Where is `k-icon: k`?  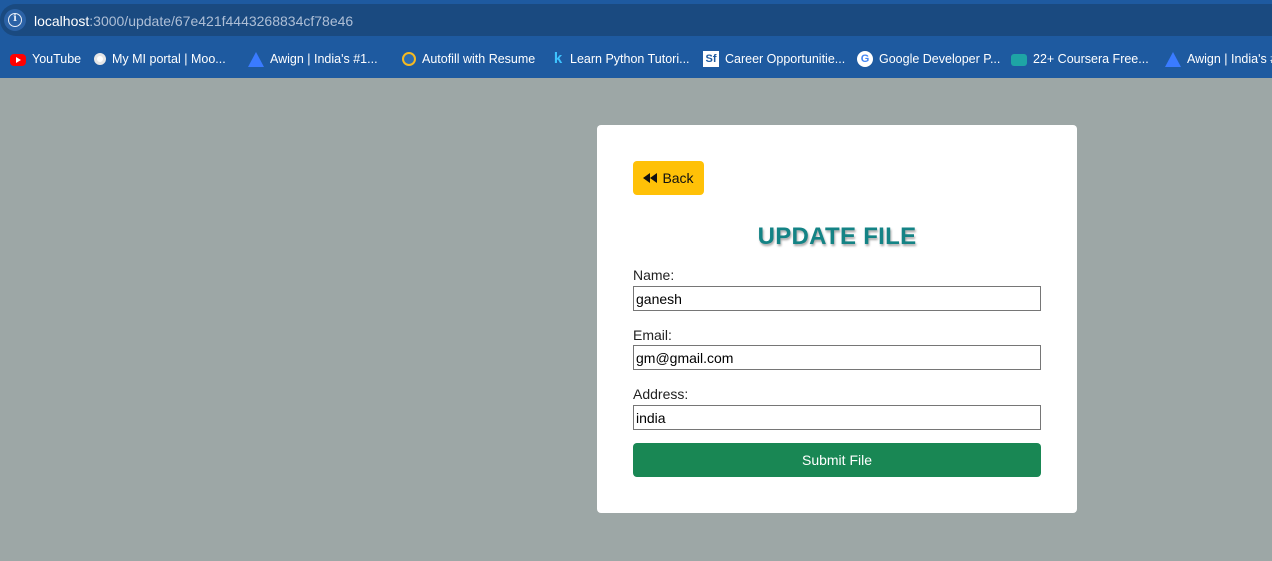
k-icon: k is located at coordinates (558, 58).